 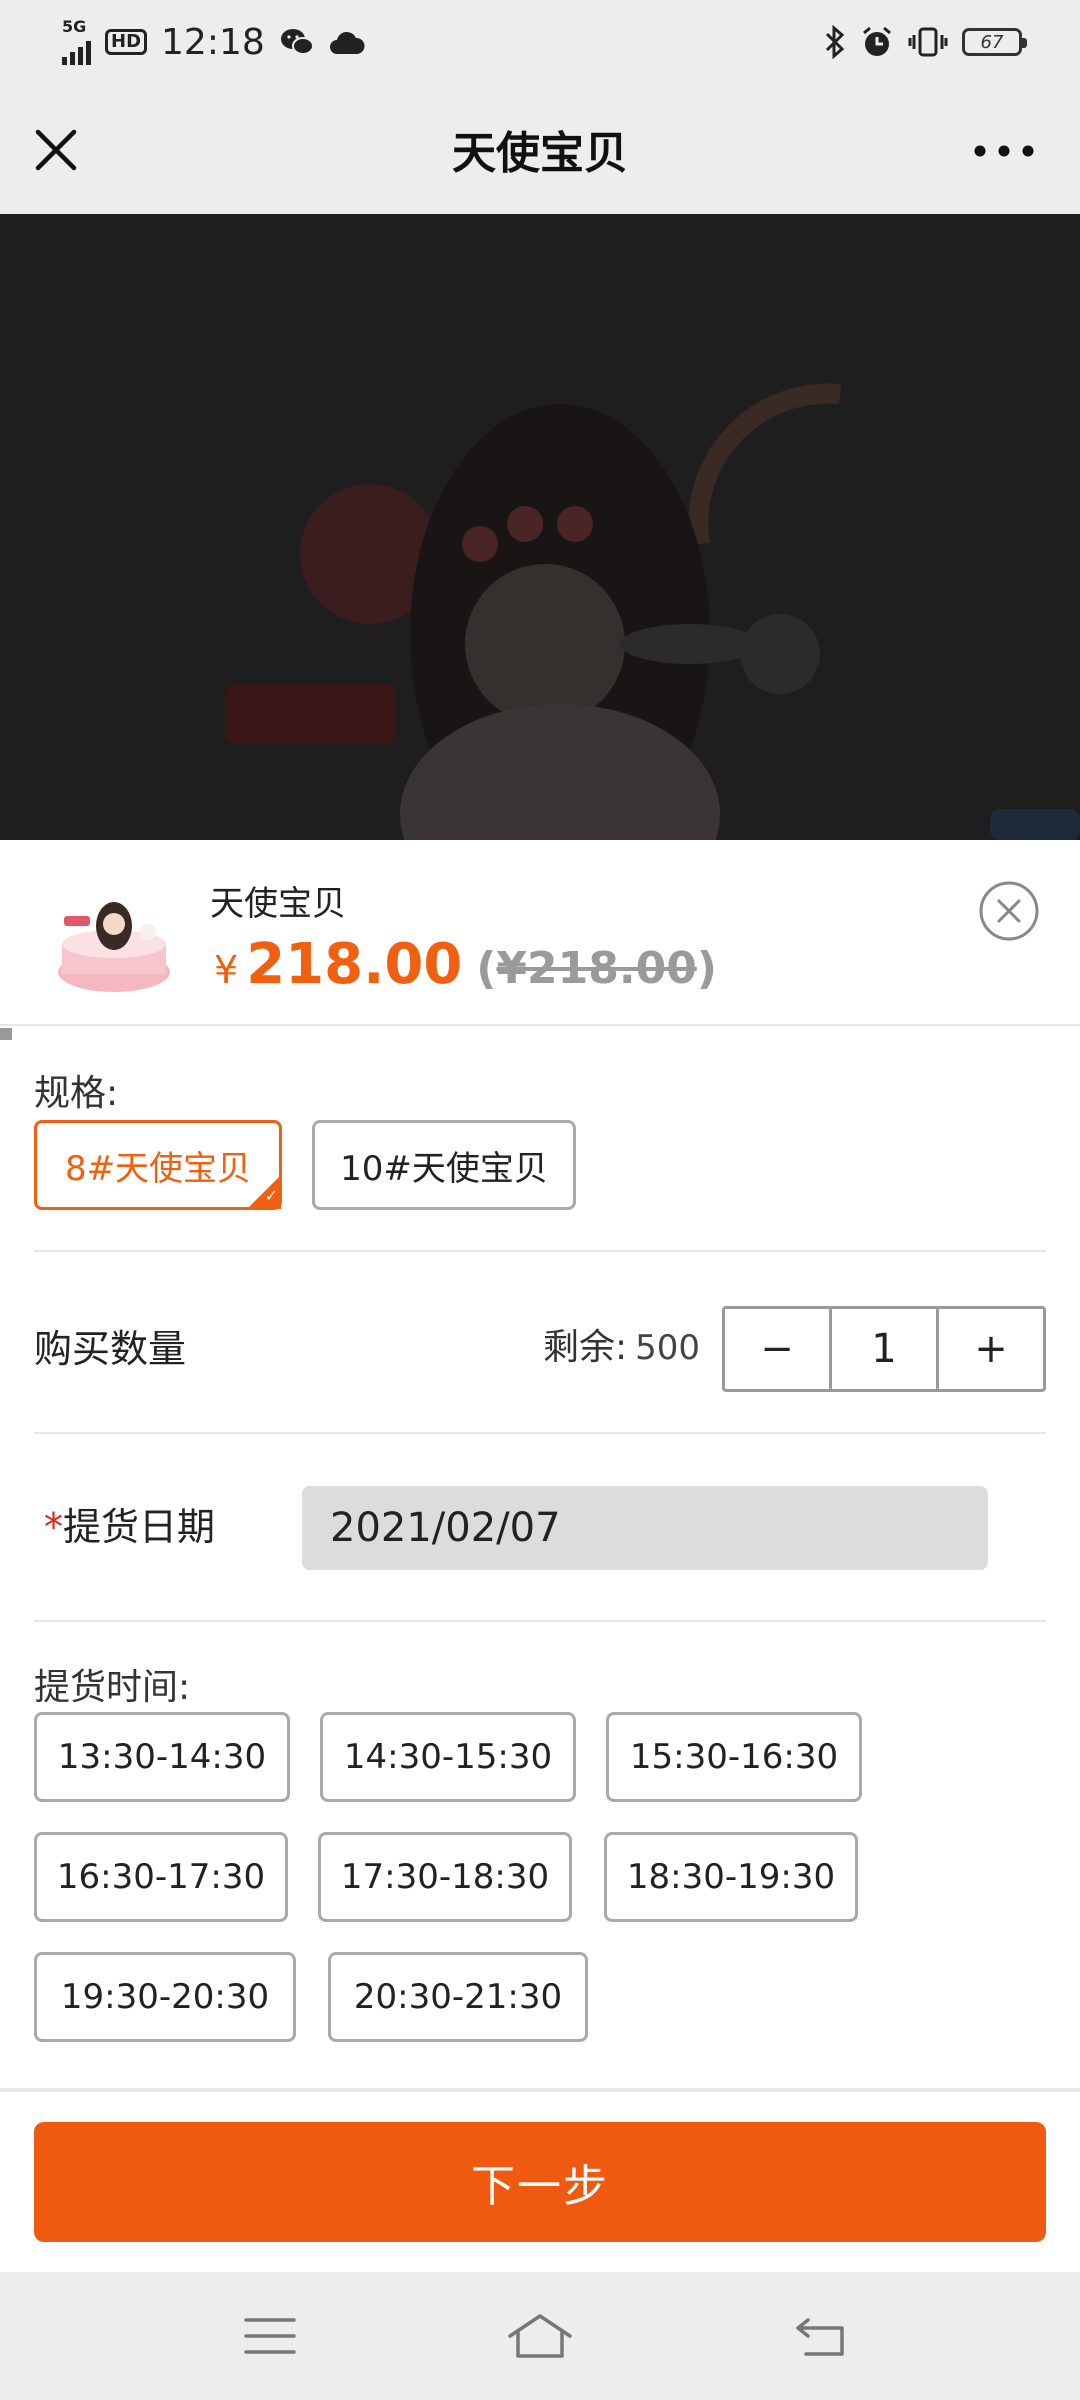 I want to click on status-left: 5G HD 12:18, so click(x=213, y=42).